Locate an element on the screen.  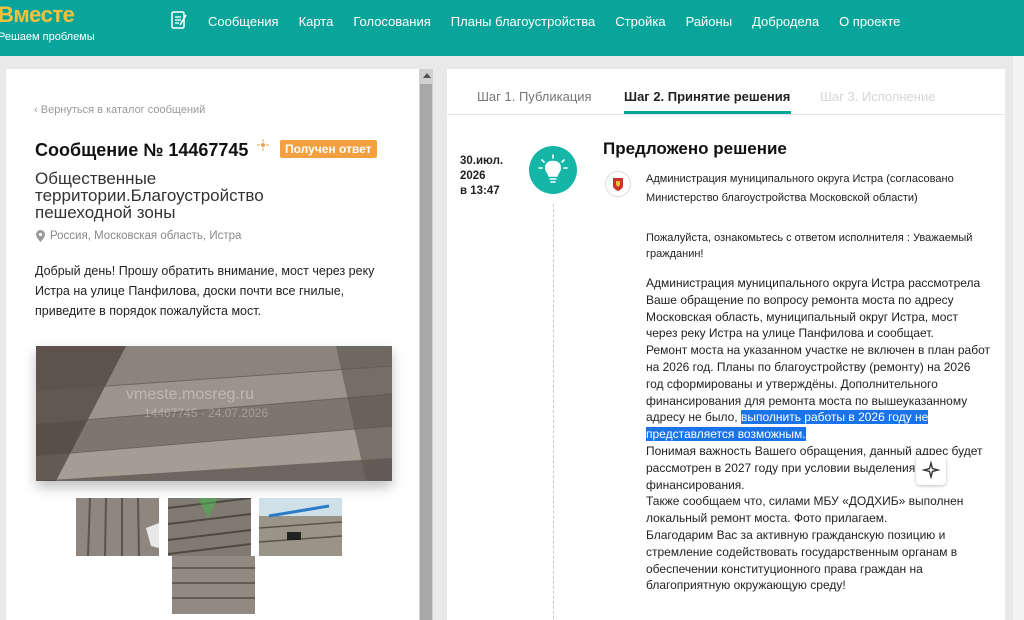
nav-districts: Районы is located at coordinates (709, 21).